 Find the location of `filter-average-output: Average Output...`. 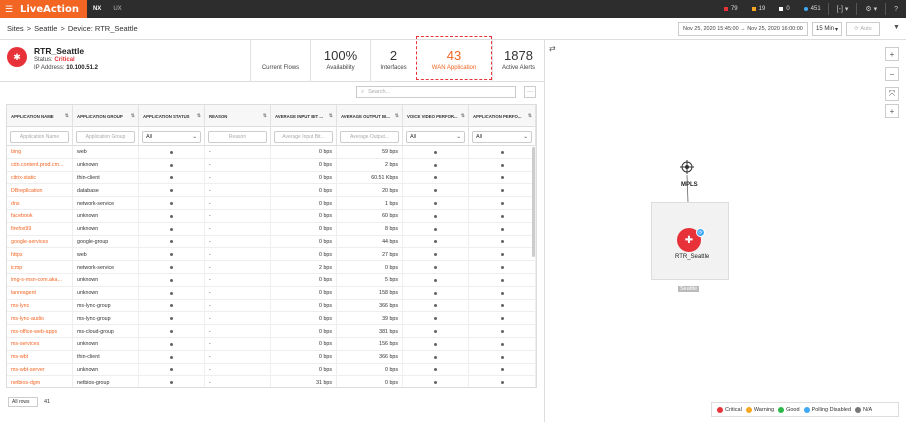

filter-average-output: Average Output... is located at coordinates (369, 136).